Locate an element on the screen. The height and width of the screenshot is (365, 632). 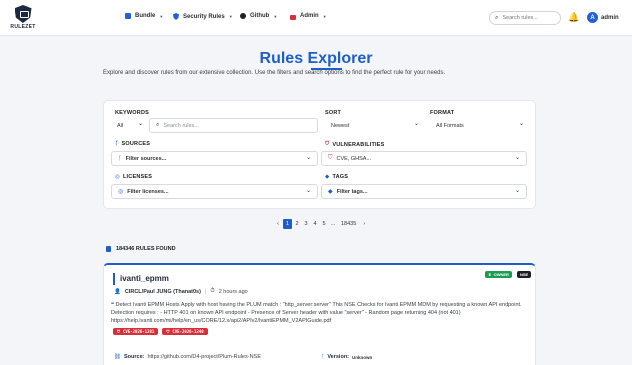
version-value: Unknown is located at coordinates (362, 357).